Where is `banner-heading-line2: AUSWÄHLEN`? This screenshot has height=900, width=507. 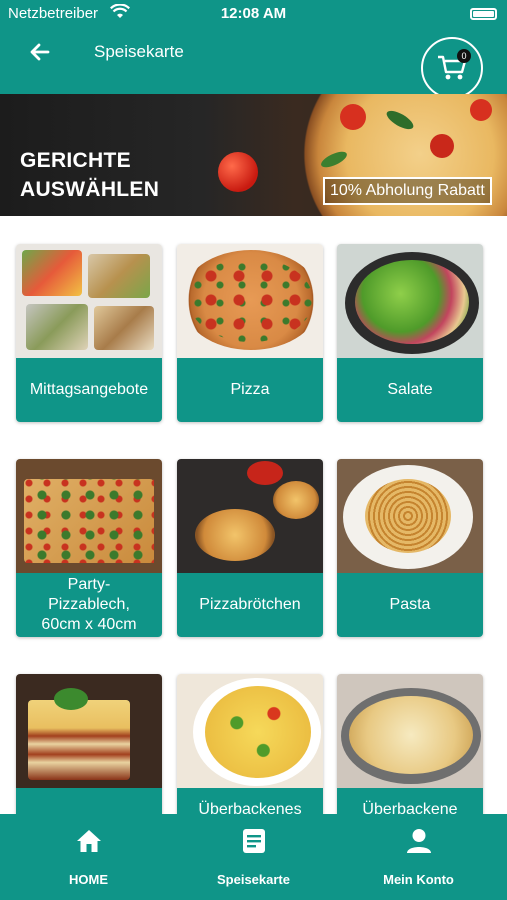 banner-heading-line2: AUSWÄHLEN is located at coordinates (90, 189).